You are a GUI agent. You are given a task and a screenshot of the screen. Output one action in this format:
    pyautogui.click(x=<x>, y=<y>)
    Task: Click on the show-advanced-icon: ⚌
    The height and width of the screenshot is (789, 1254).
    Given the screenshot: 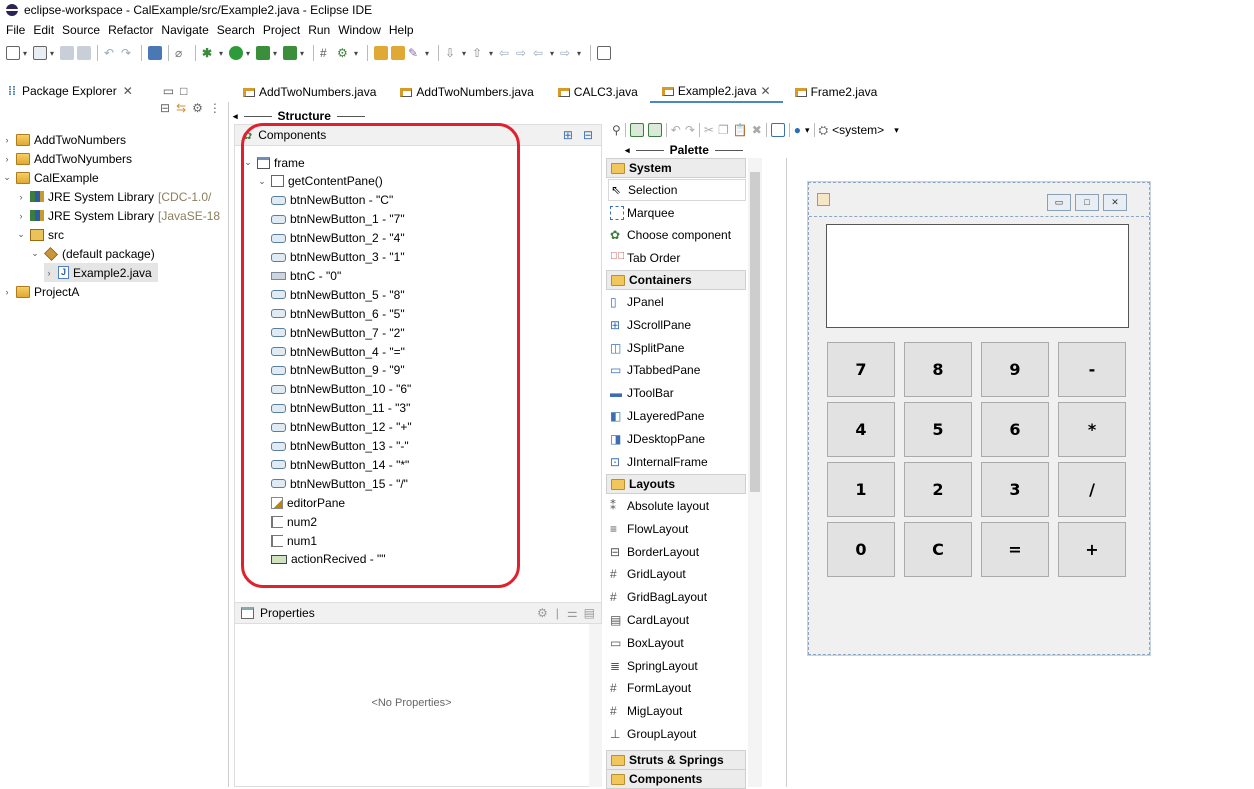 What is the action you would take?
    pyautogui.click(x=572, y=613)
    